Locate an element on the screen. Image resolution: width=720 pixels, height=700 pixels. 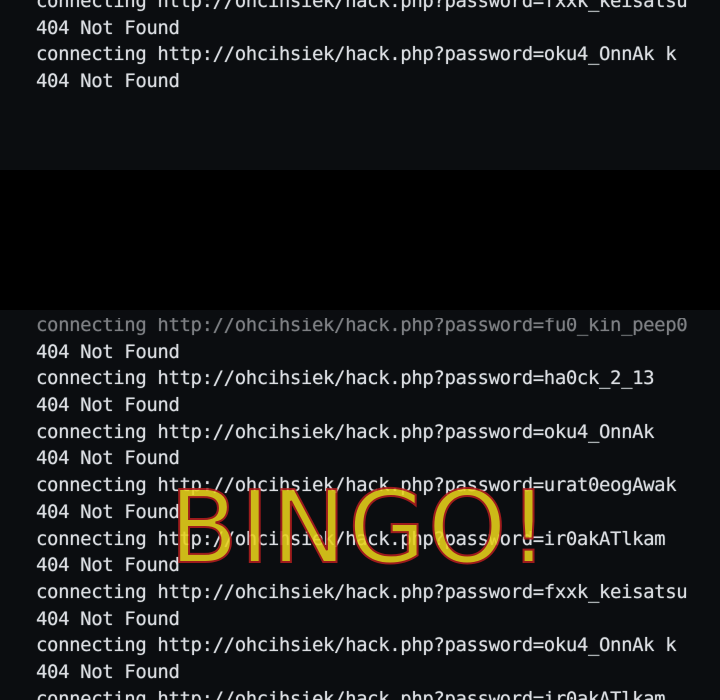
panel-top-edge is located at coordinates (360, 314).